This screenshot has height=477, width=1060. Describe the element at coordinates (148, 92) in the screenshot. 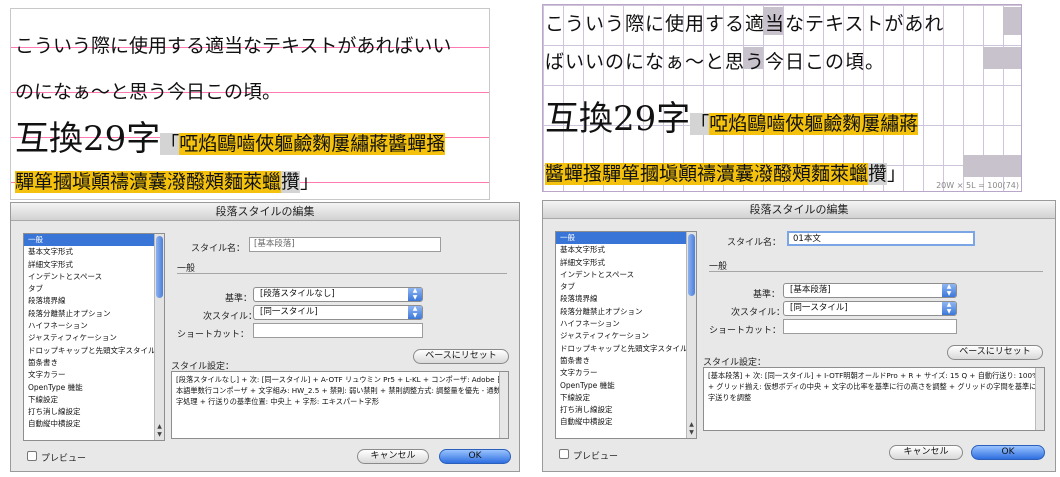

I see `preview-line-2: のになぁ〜と思う今日この頃。` at that location.